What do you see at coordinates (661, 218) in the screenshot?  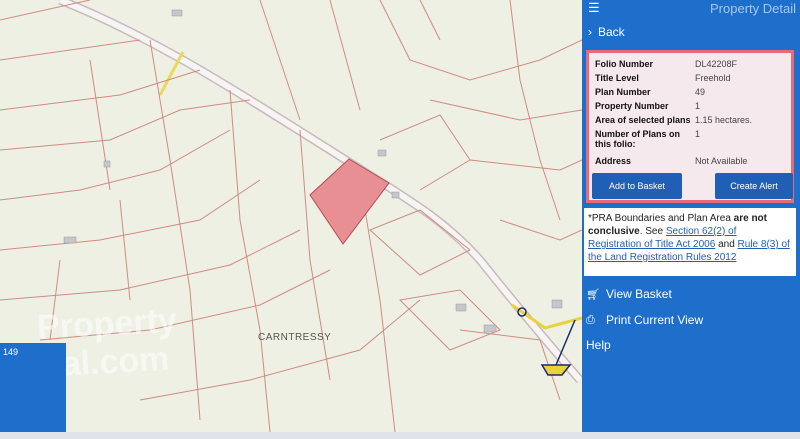 I see `note-text: *PRA Boundaries and Plan Area` at bounding box center [661, 218].